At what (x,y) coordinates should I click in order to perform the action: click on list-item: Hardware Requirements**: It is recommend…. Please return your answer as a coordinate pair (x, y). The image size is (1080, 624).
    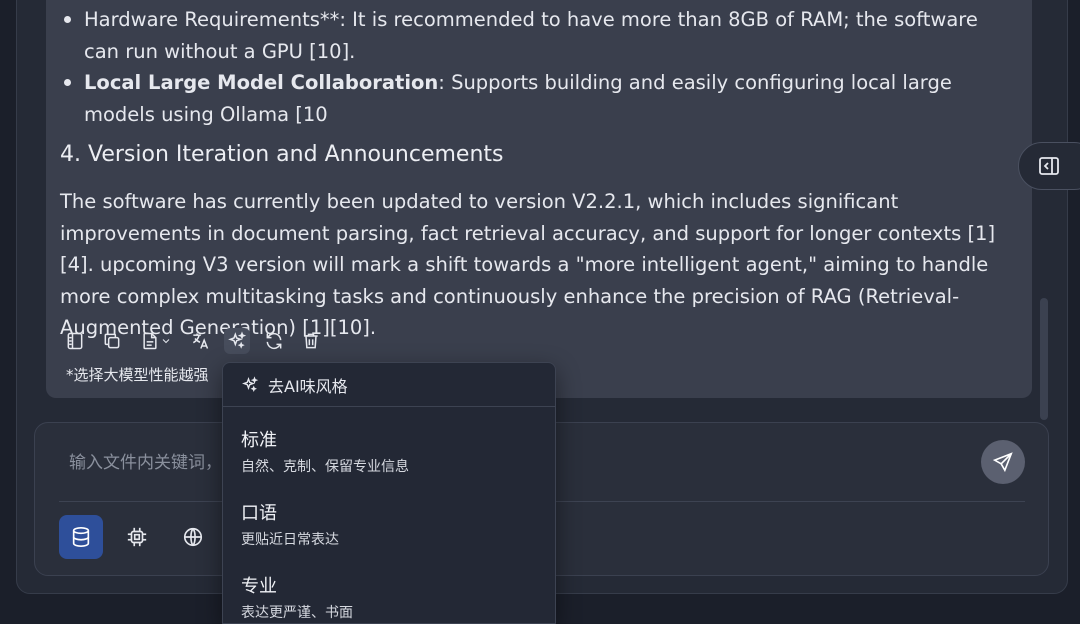
    Looking at the image, I should click on (537, 35).